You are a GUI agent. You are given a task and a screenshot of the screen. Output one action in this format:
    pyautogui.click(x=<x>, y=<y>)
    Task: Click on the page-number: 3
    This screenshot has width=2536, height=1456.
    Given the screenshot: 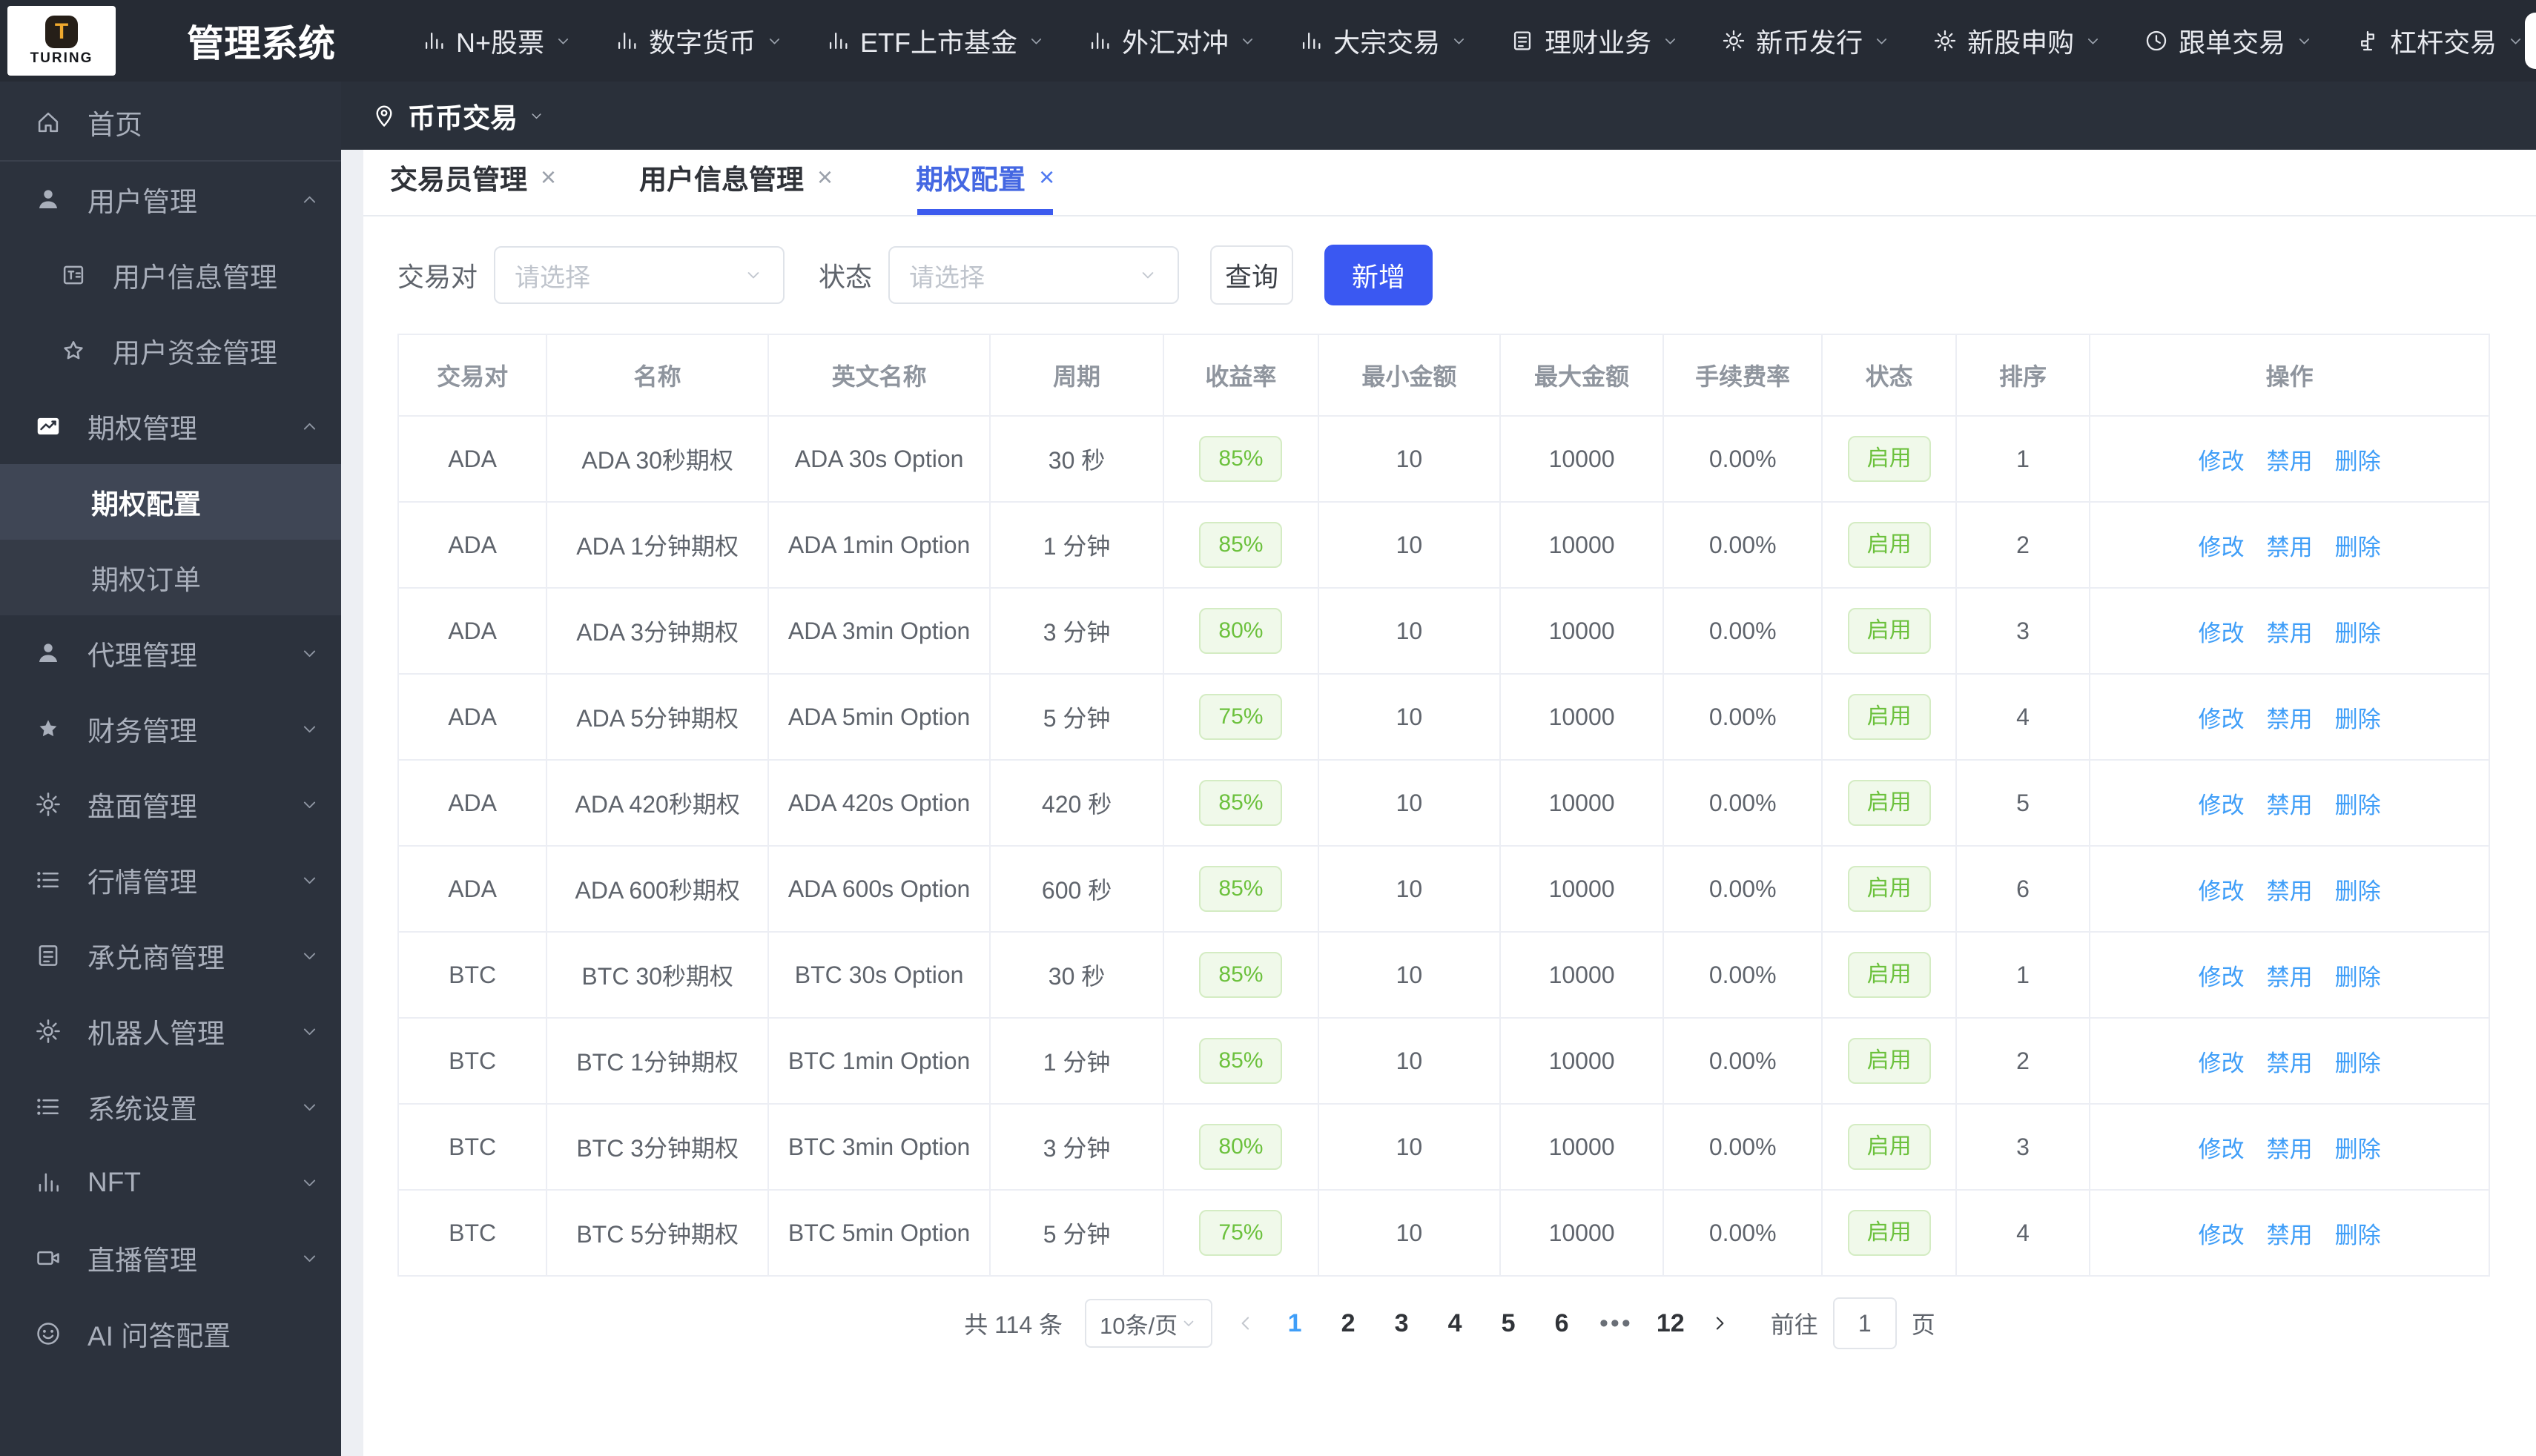 What is the action you would take?
    pyautogui.click(x=1401, y=1324)
    